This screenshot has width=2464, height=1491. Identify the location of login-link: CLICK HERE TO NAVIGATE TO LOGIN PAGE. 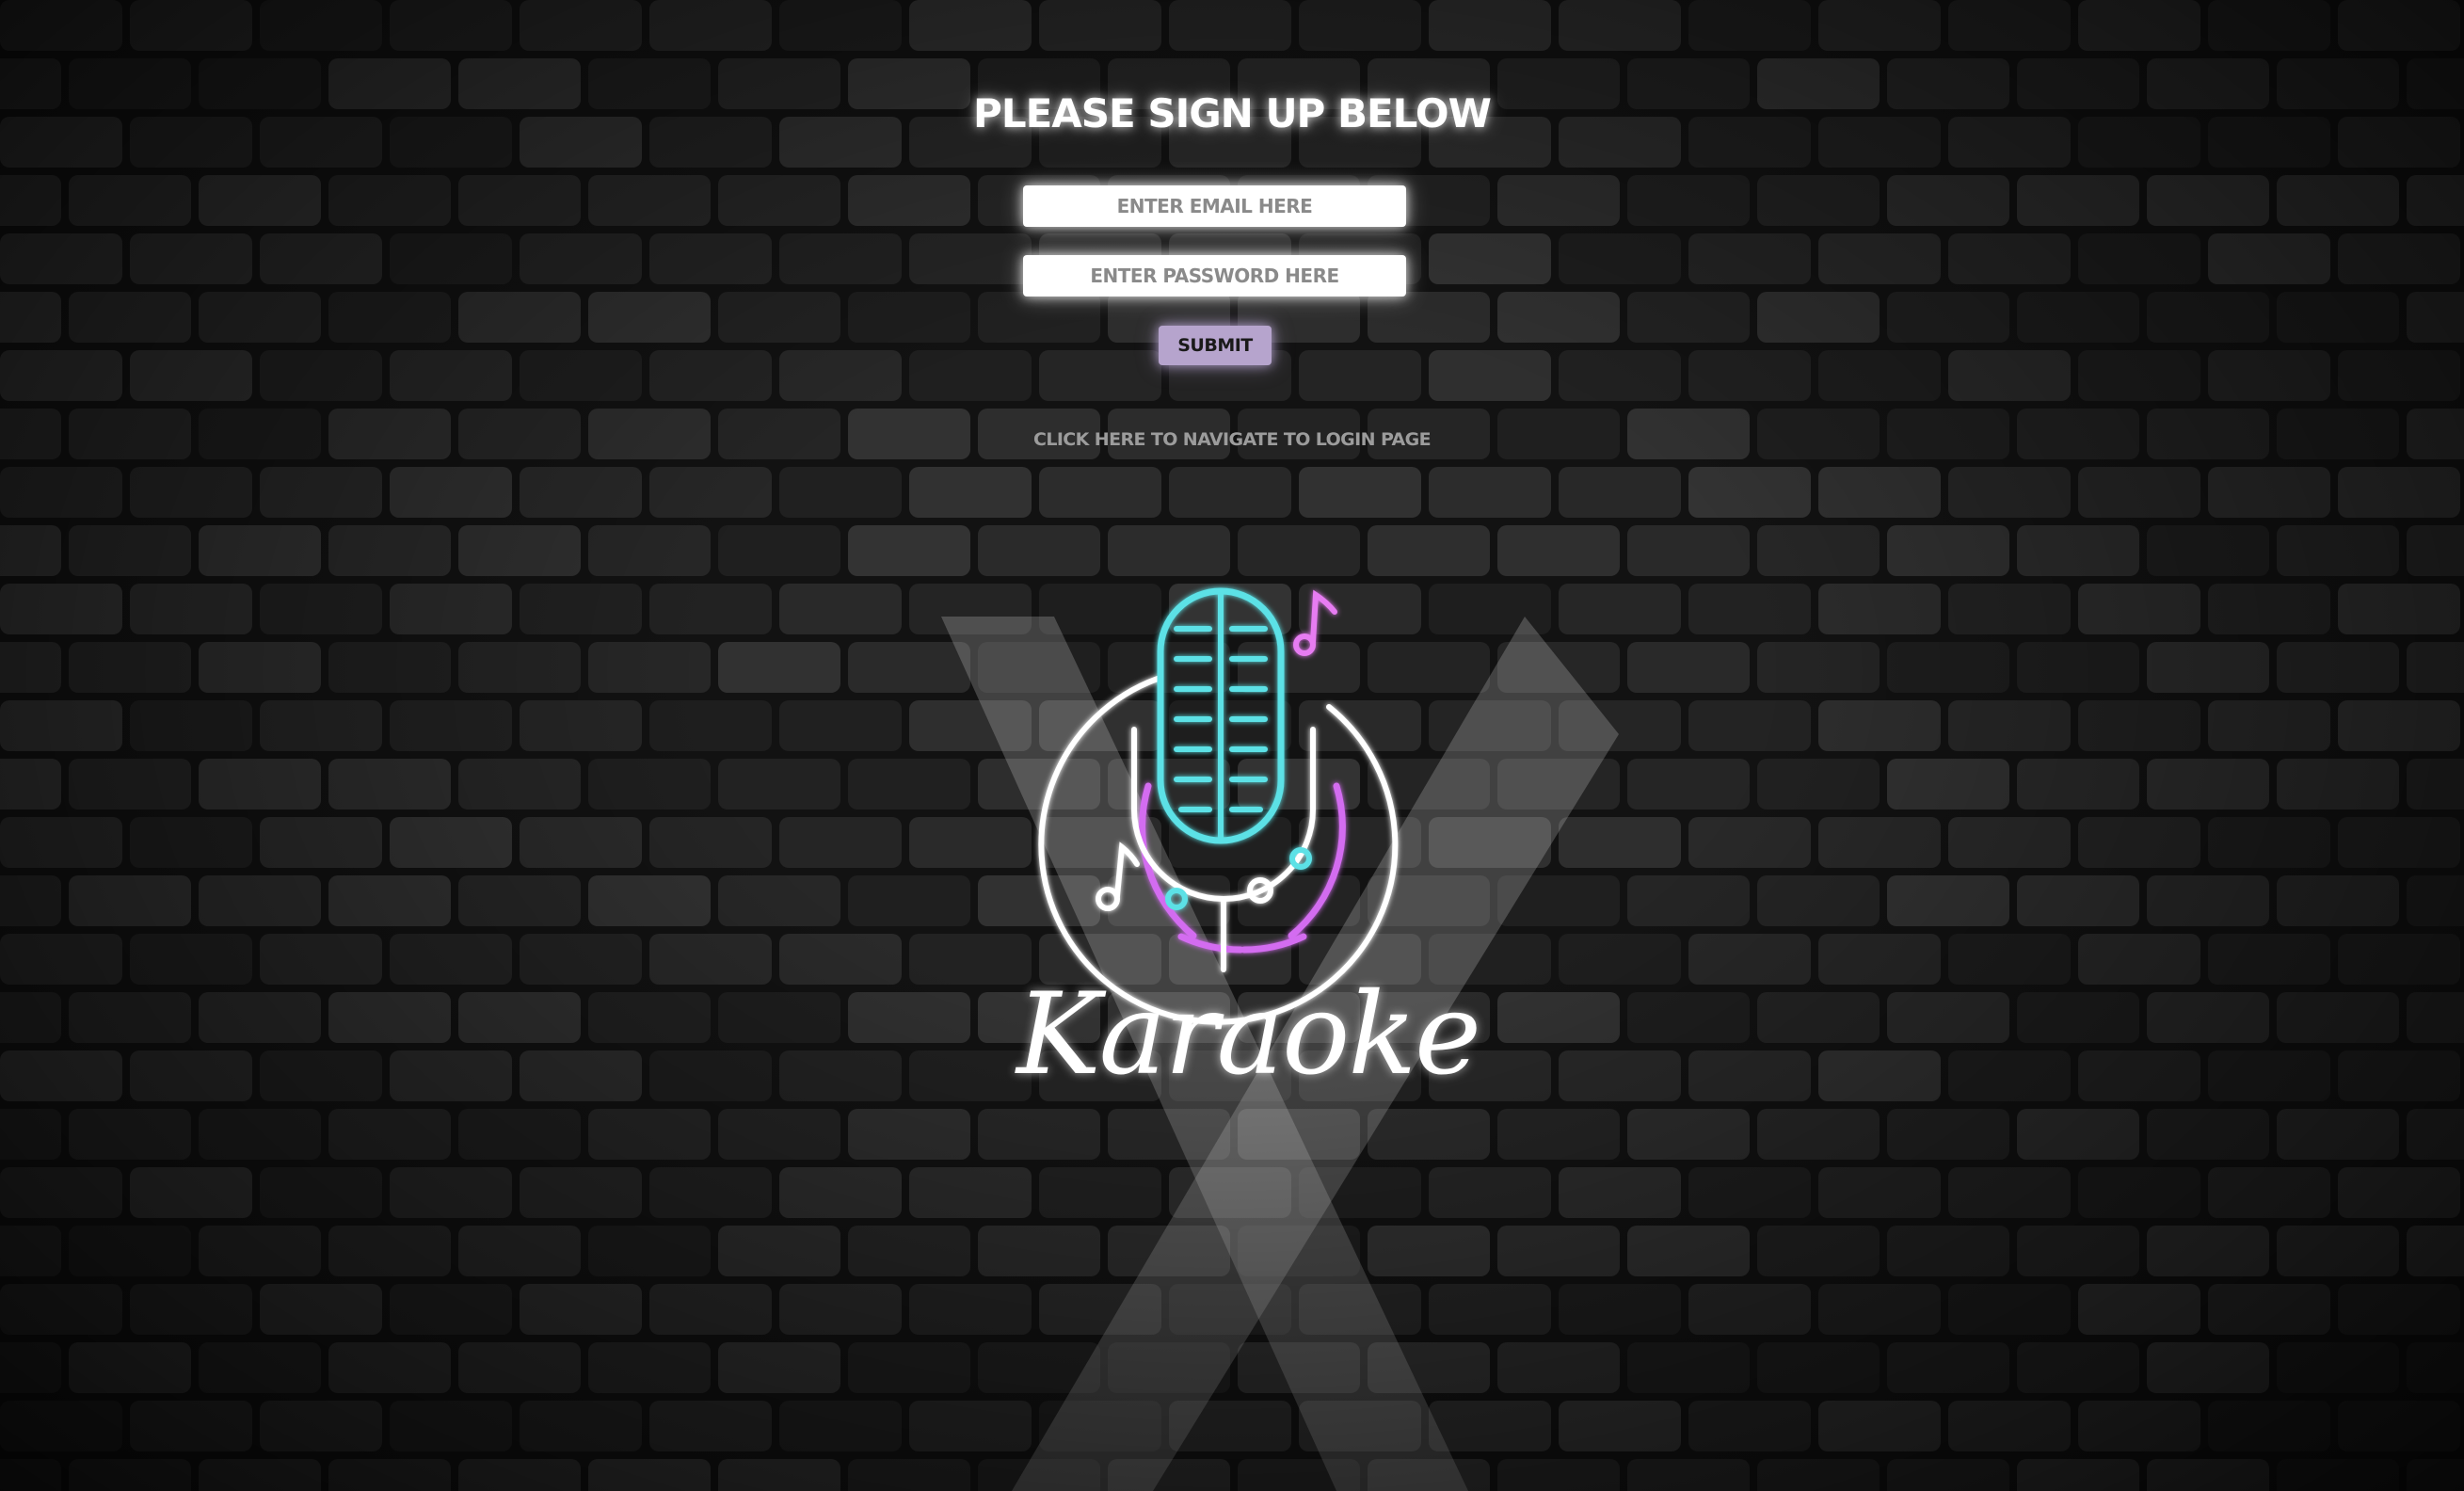
(1232, 440).